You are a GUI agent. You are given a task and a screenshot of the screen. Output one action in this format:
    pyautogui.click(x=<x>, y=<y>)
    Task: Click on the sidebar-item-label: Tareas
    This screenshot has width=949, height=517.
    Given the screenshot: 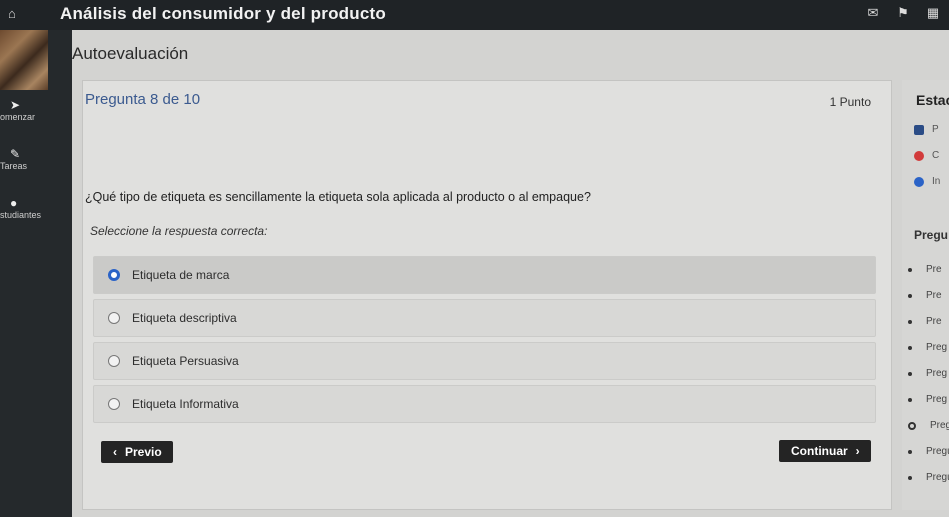 What is the action you would take?
    pyautogui.click(x=14, y=166)
    